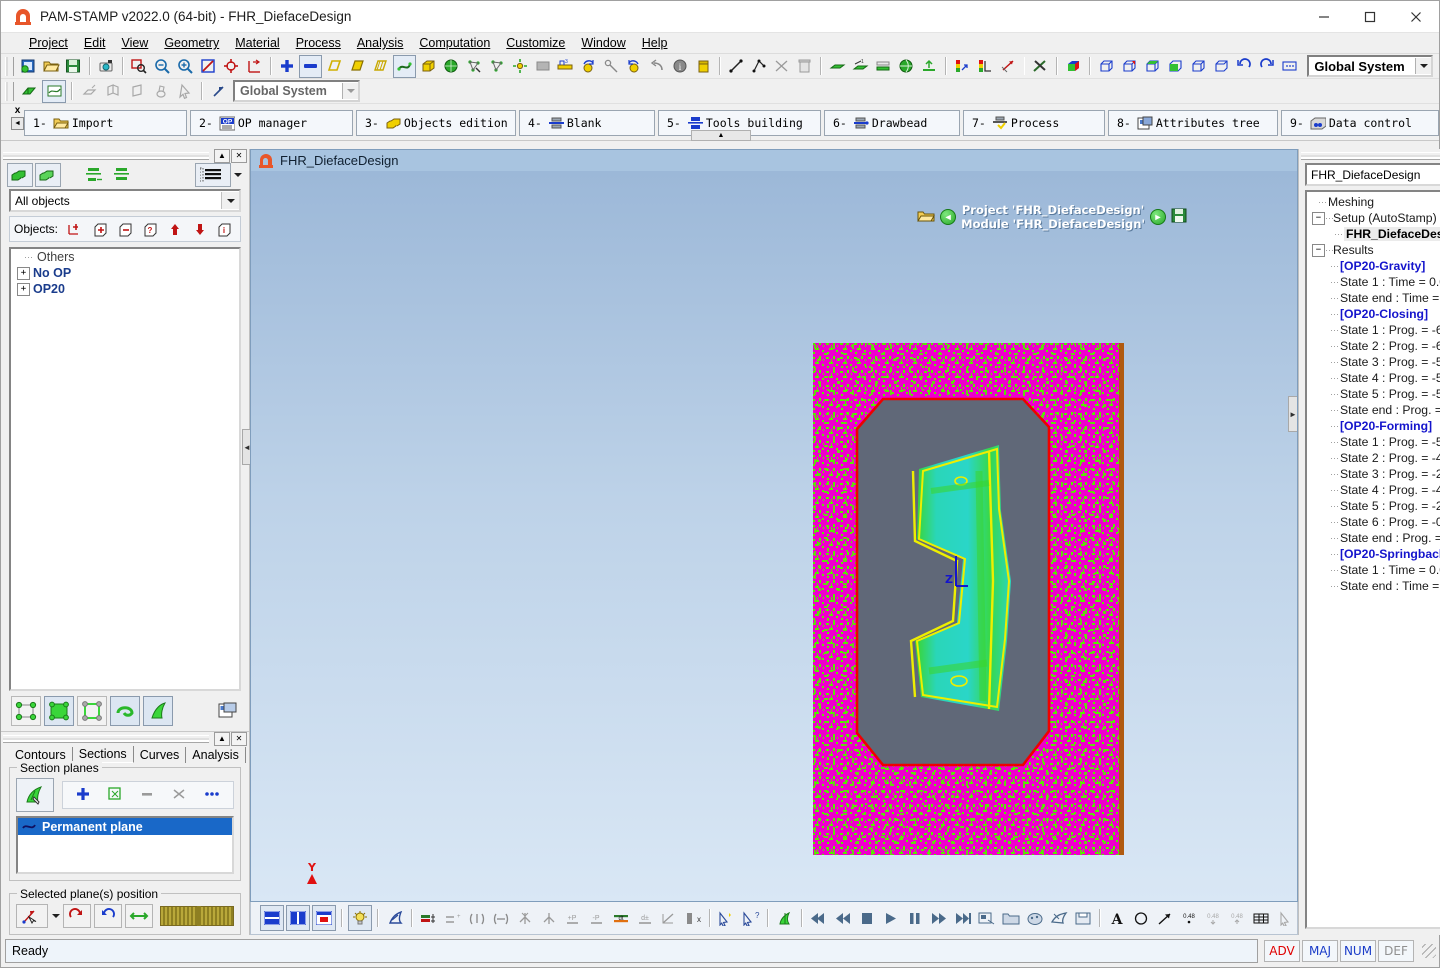 The width and height of the screenshot is (1440, 968). Describe the element at coordinates (122, 175) in the screenshot. I see `tools-closed-icon` at that location.